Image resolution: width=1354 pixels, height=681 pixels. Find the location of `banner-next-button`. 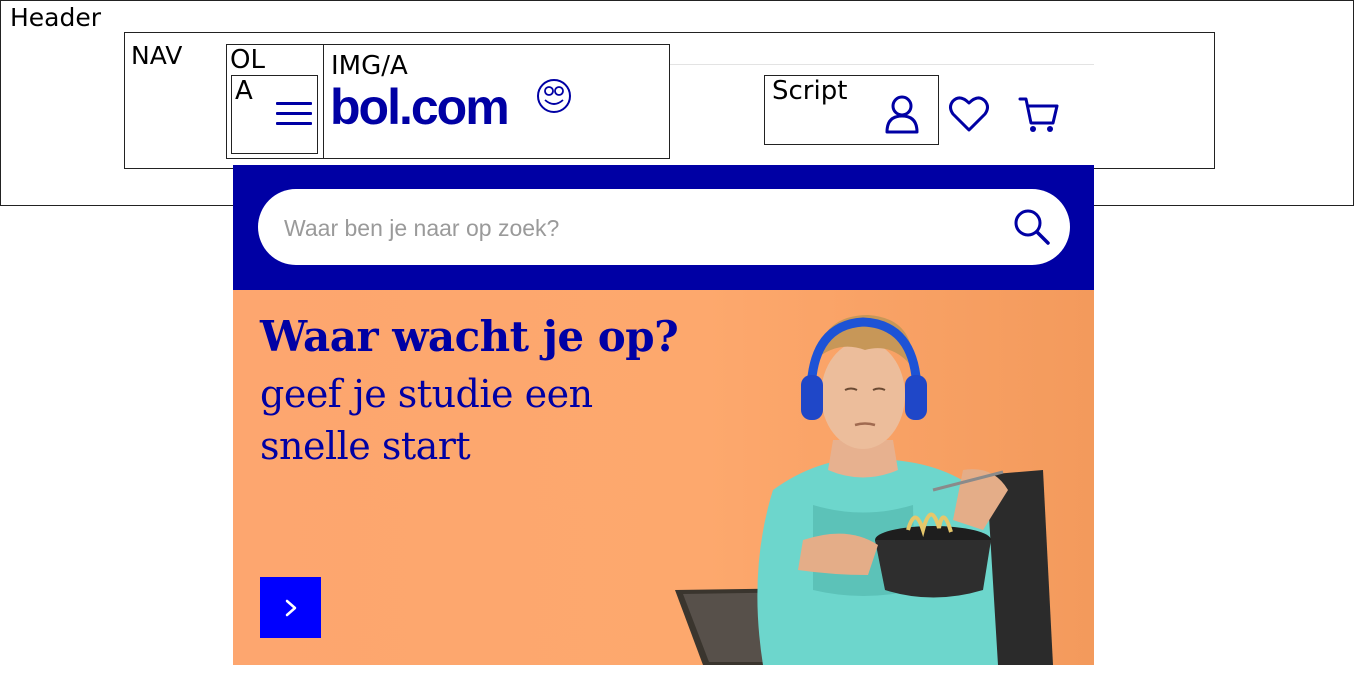

banner-next-button is located at coordinates (290, 607).